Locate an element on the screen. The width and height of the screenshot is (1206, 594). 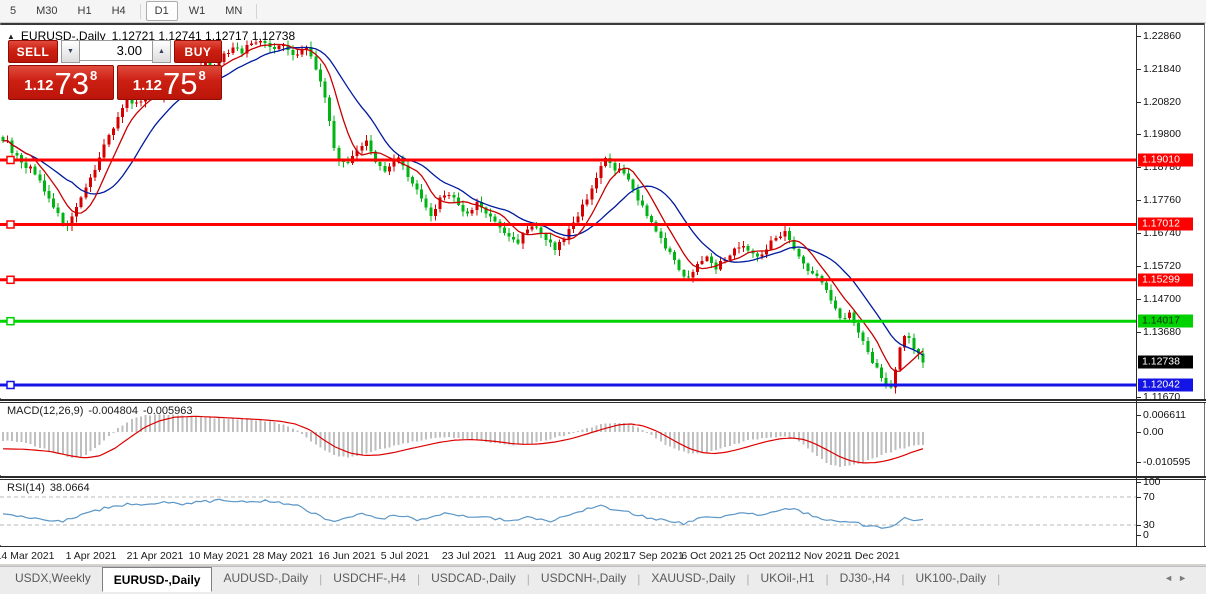
tab-usdcad-daily: USDCAD-,Daily is located at coordinates (473, 578).